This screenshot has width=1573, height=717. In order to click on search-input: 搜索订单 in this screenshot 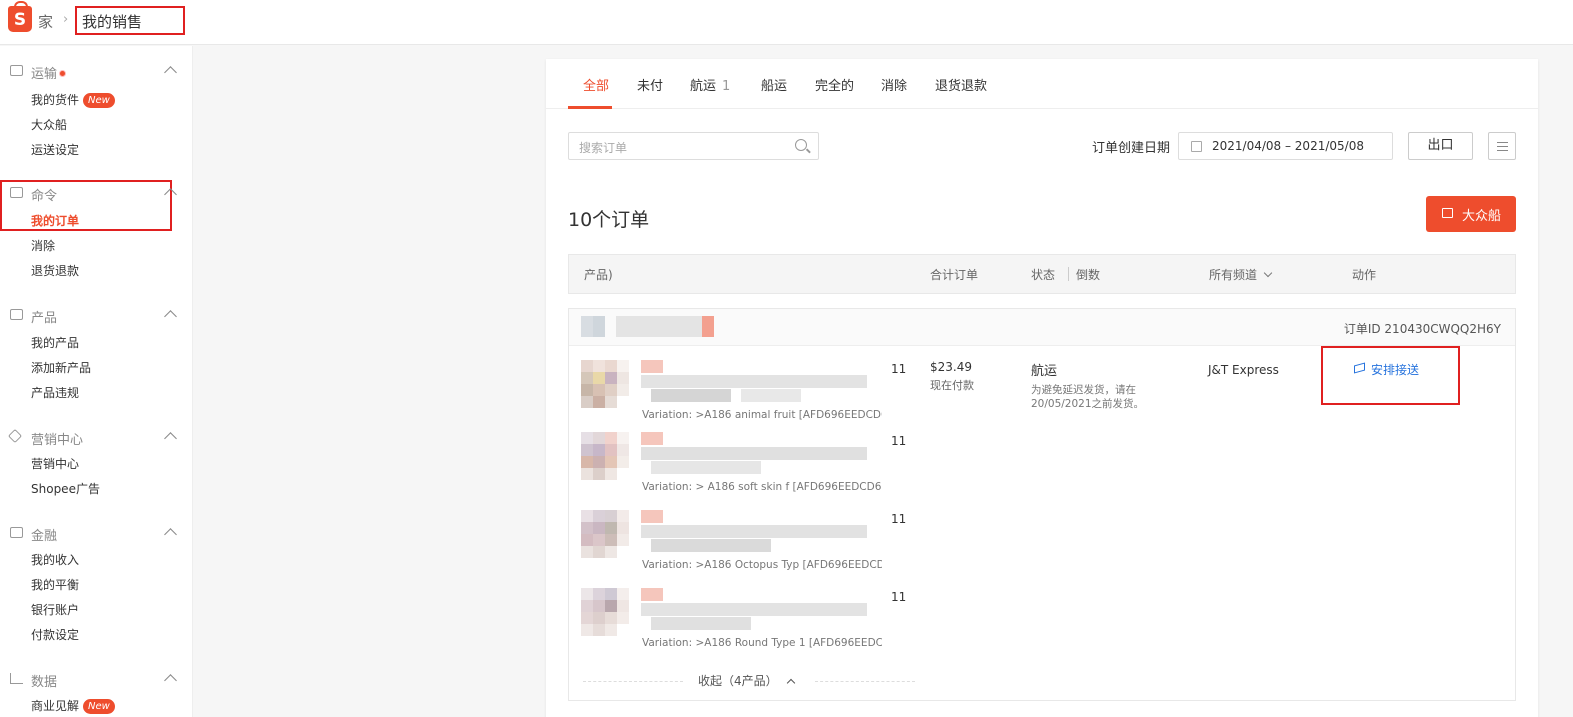, I will do `click(693, 146)`.